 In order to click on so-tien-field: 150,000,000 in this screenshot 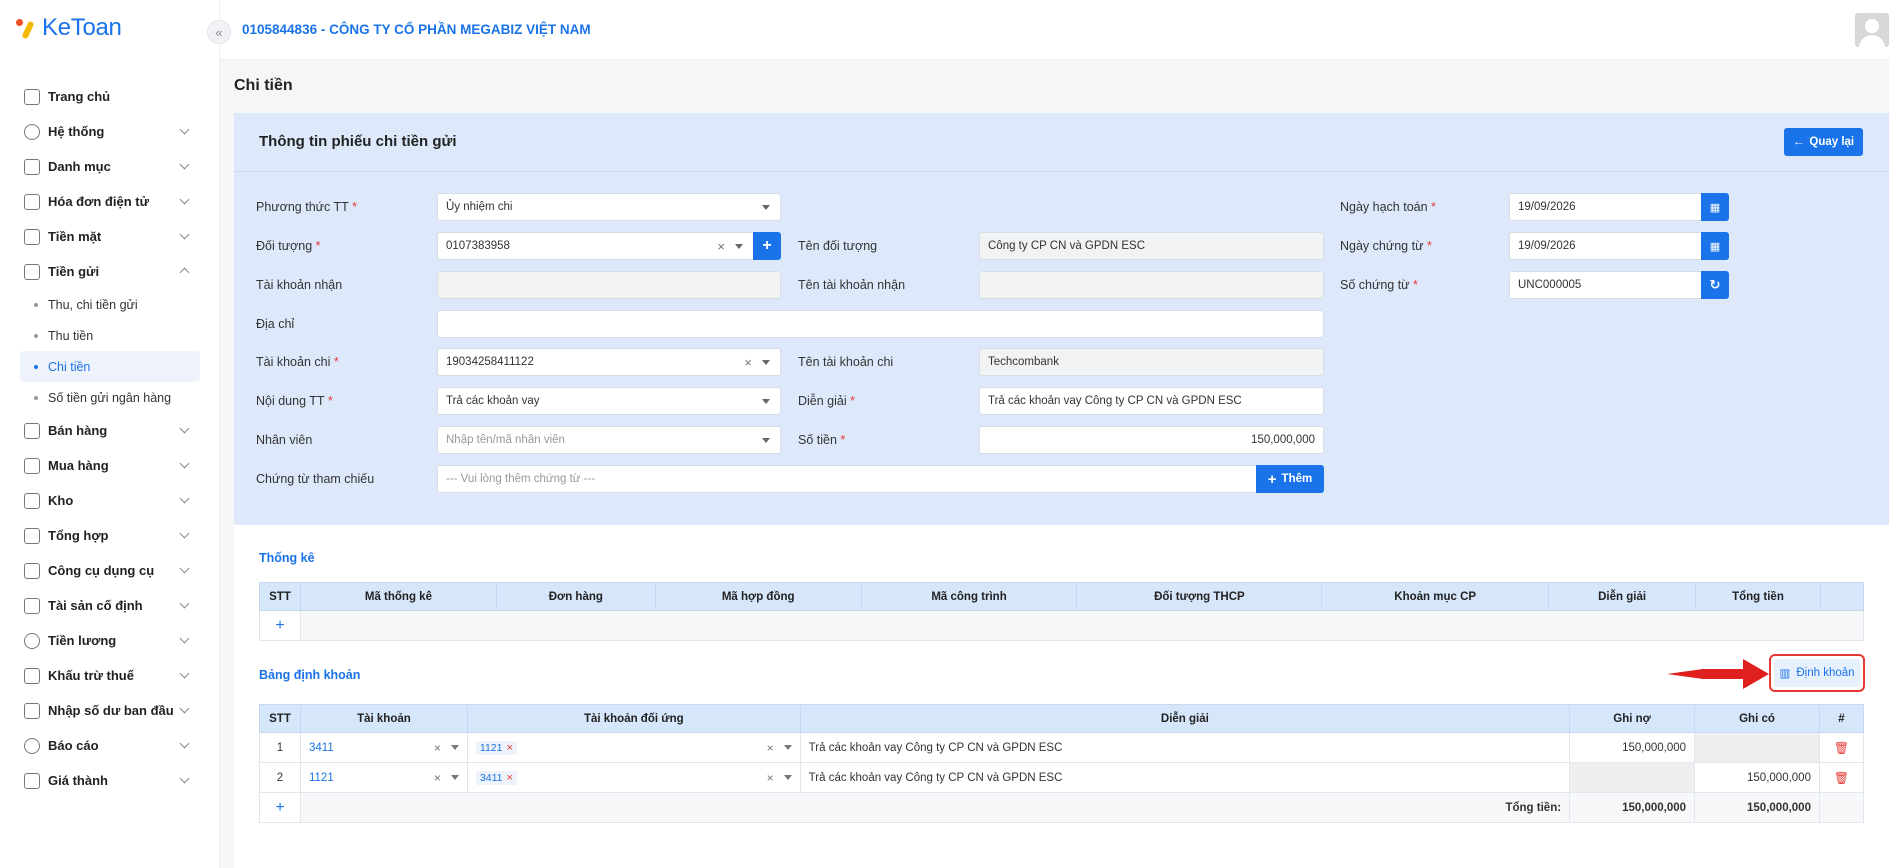, I will do `click(1151, 440)`.